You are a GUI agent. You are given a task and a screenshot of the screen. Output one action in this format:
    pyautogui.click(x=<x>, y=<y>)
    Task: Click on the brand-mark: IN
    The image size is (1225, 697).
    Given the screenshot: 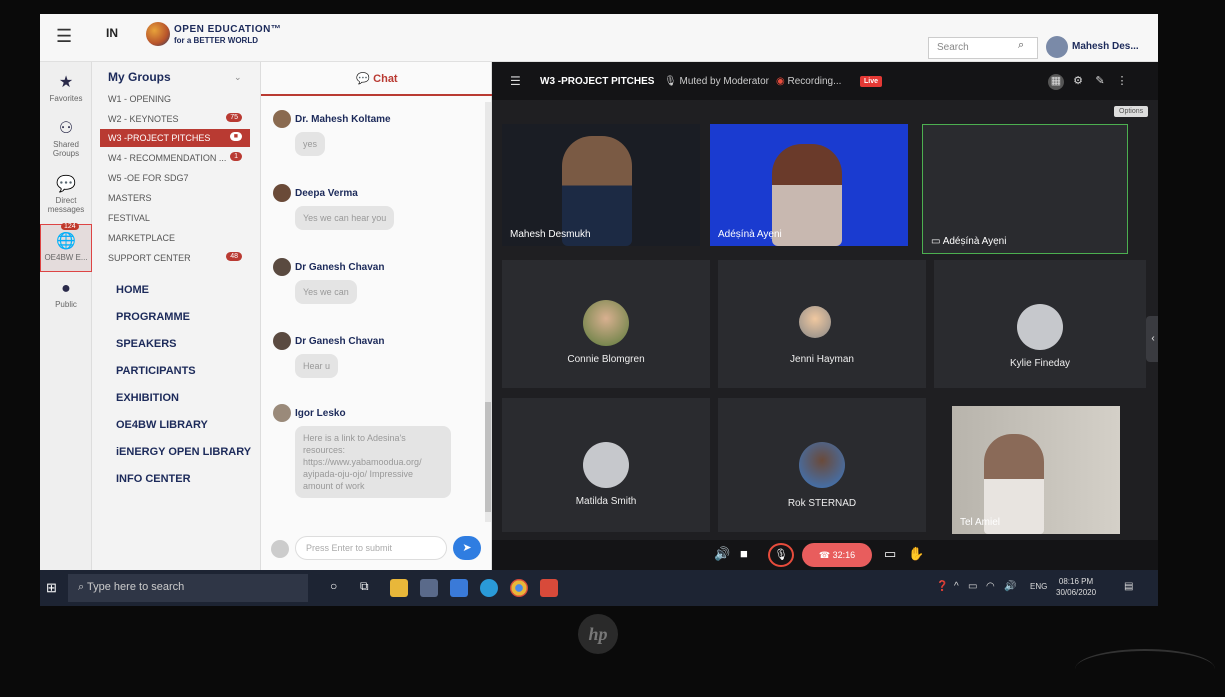 What is the action you would take?
    pyautogui.click(x=112, y=33)
    